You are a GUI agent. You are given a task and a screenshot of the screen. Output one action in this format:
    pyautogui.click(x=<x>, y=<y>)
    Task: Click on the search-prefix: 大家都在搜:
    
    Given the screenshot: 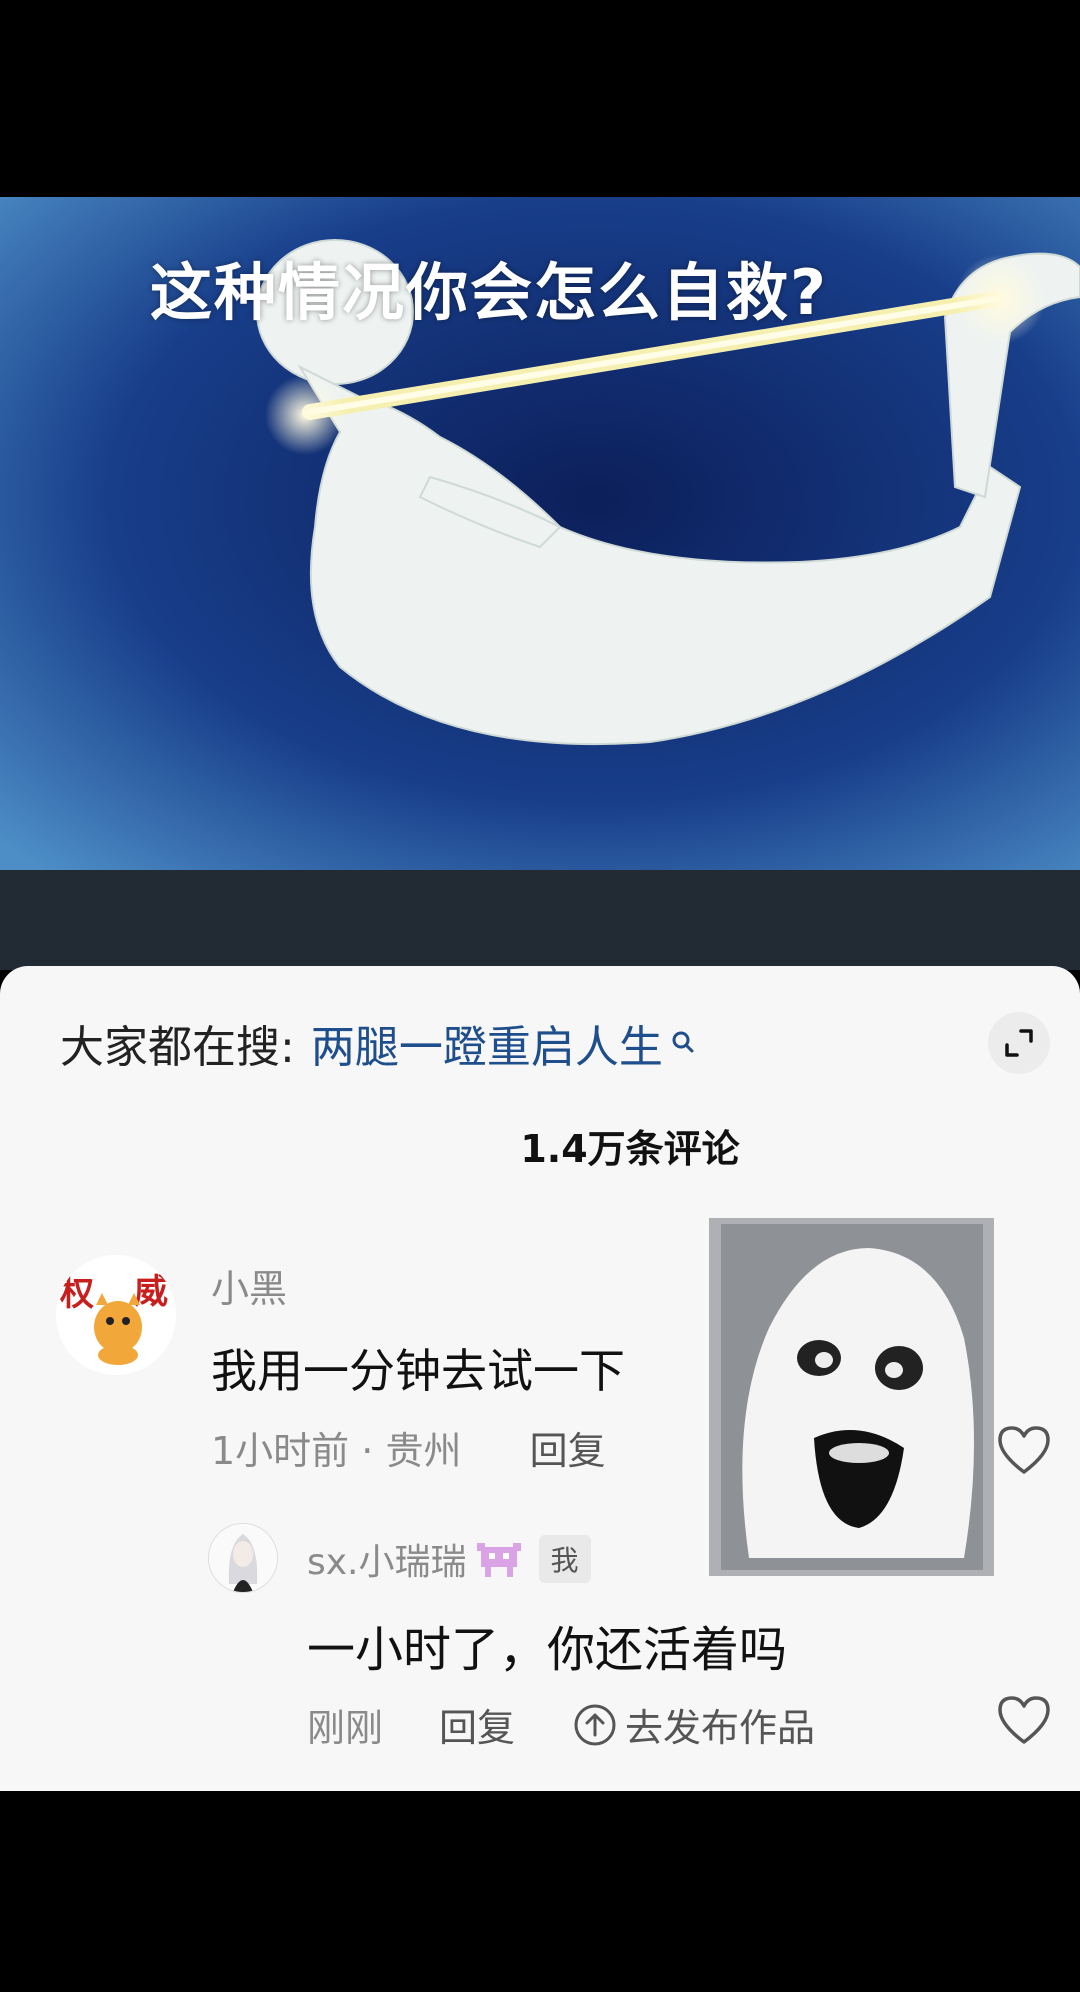 What is the action you would take?
    pyautogui.click(x=177, y=1047)
    